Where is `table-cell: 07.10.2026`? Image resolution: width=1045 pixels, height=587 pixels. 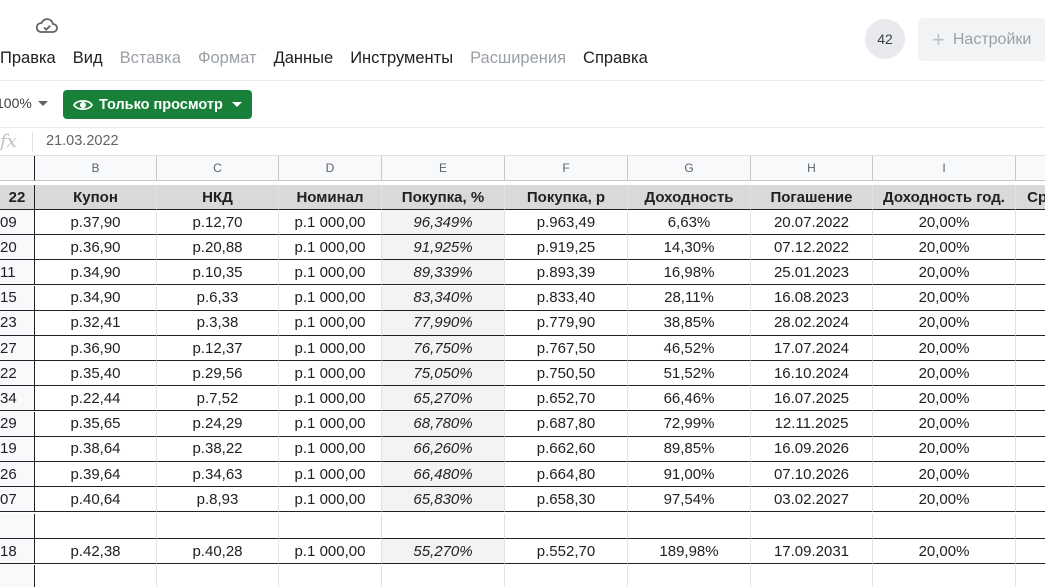 table-cell: 07.10.2026 is located at coordinates (812, 474).